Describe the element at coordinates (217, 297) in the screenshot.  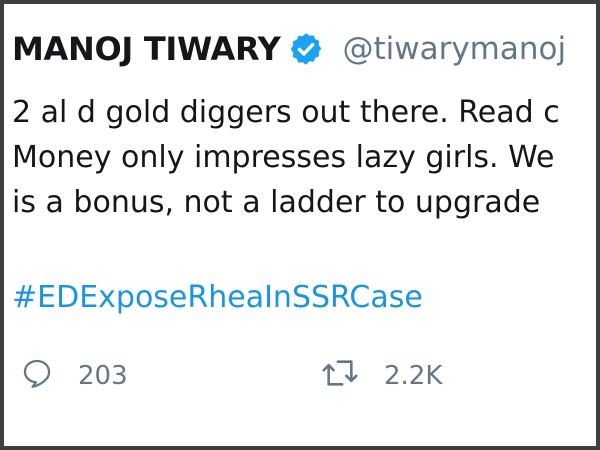
I see `hashtag-link: #EDExposeRheaInSSRCase` at that location.